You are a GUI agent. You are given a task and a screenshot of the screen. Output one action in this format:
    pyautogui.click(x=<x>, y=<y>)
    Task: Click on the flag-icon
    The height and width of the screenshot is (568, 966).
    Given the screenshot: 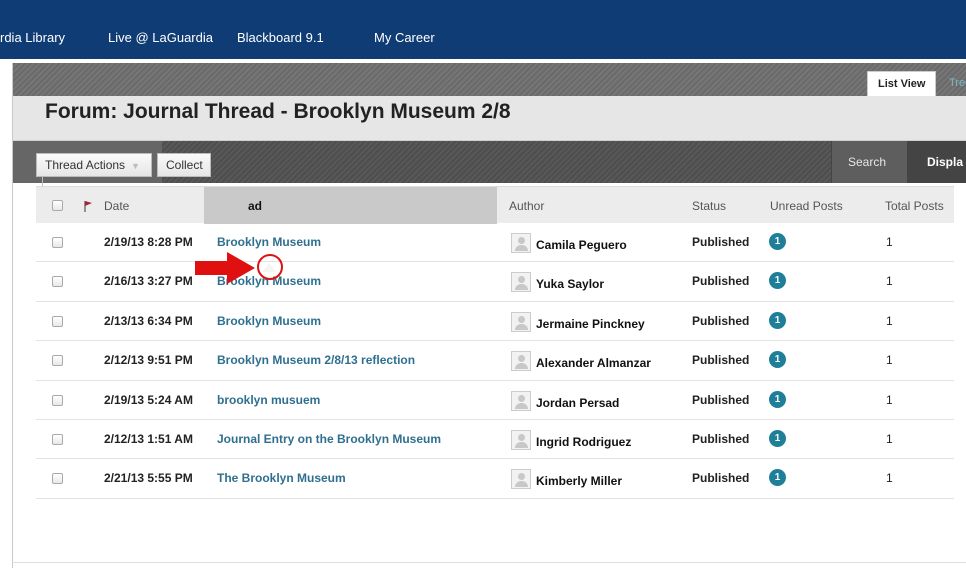 What is the action you would take?
    pyautogui.click(x=88, y=208)
    